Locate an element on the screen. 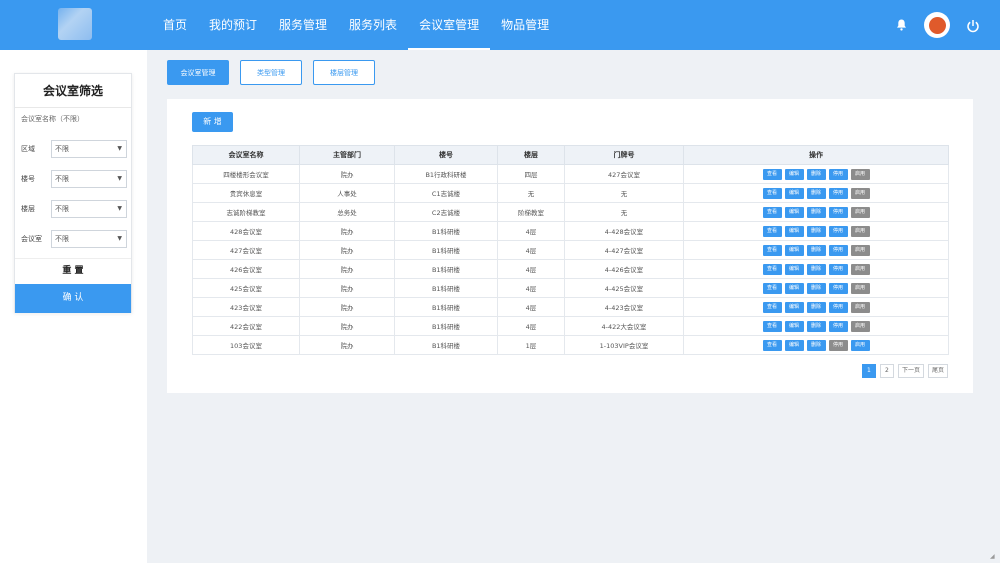  avatar is located at coordinates (937, 25).